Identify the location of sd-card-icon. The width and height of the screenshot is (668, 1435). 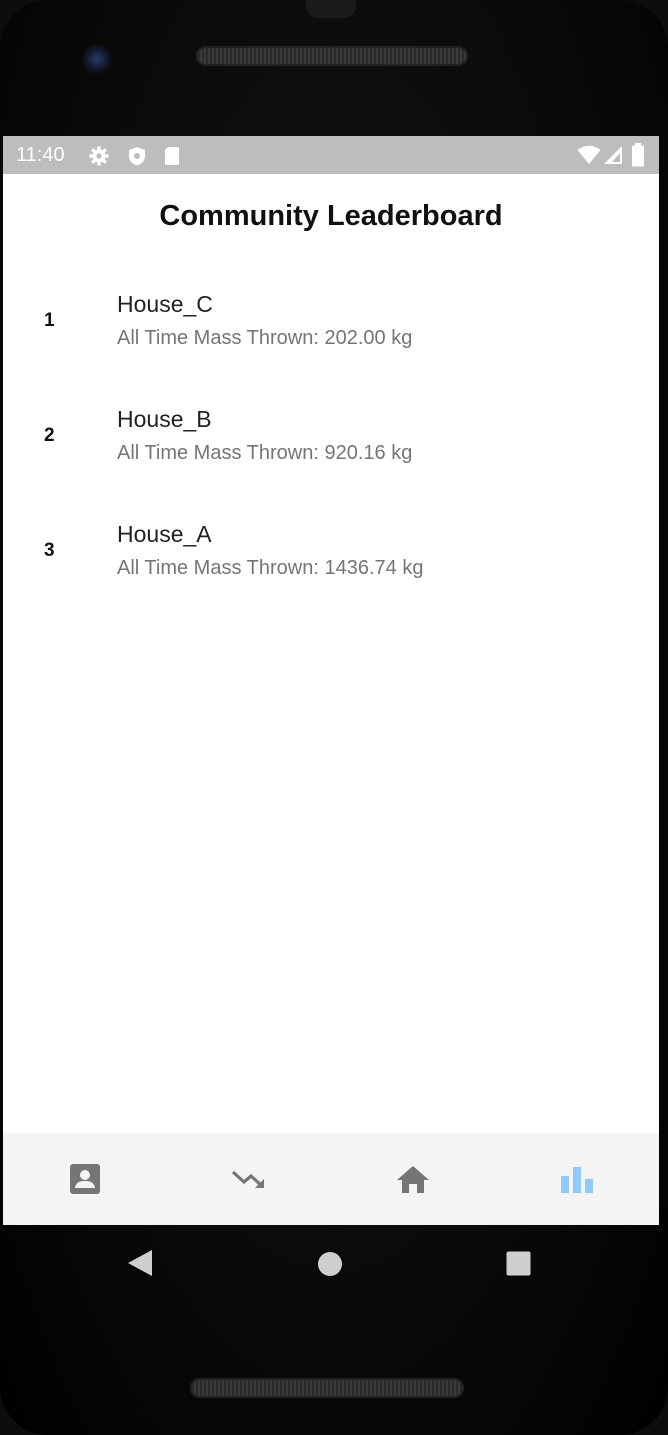
(172, 156).